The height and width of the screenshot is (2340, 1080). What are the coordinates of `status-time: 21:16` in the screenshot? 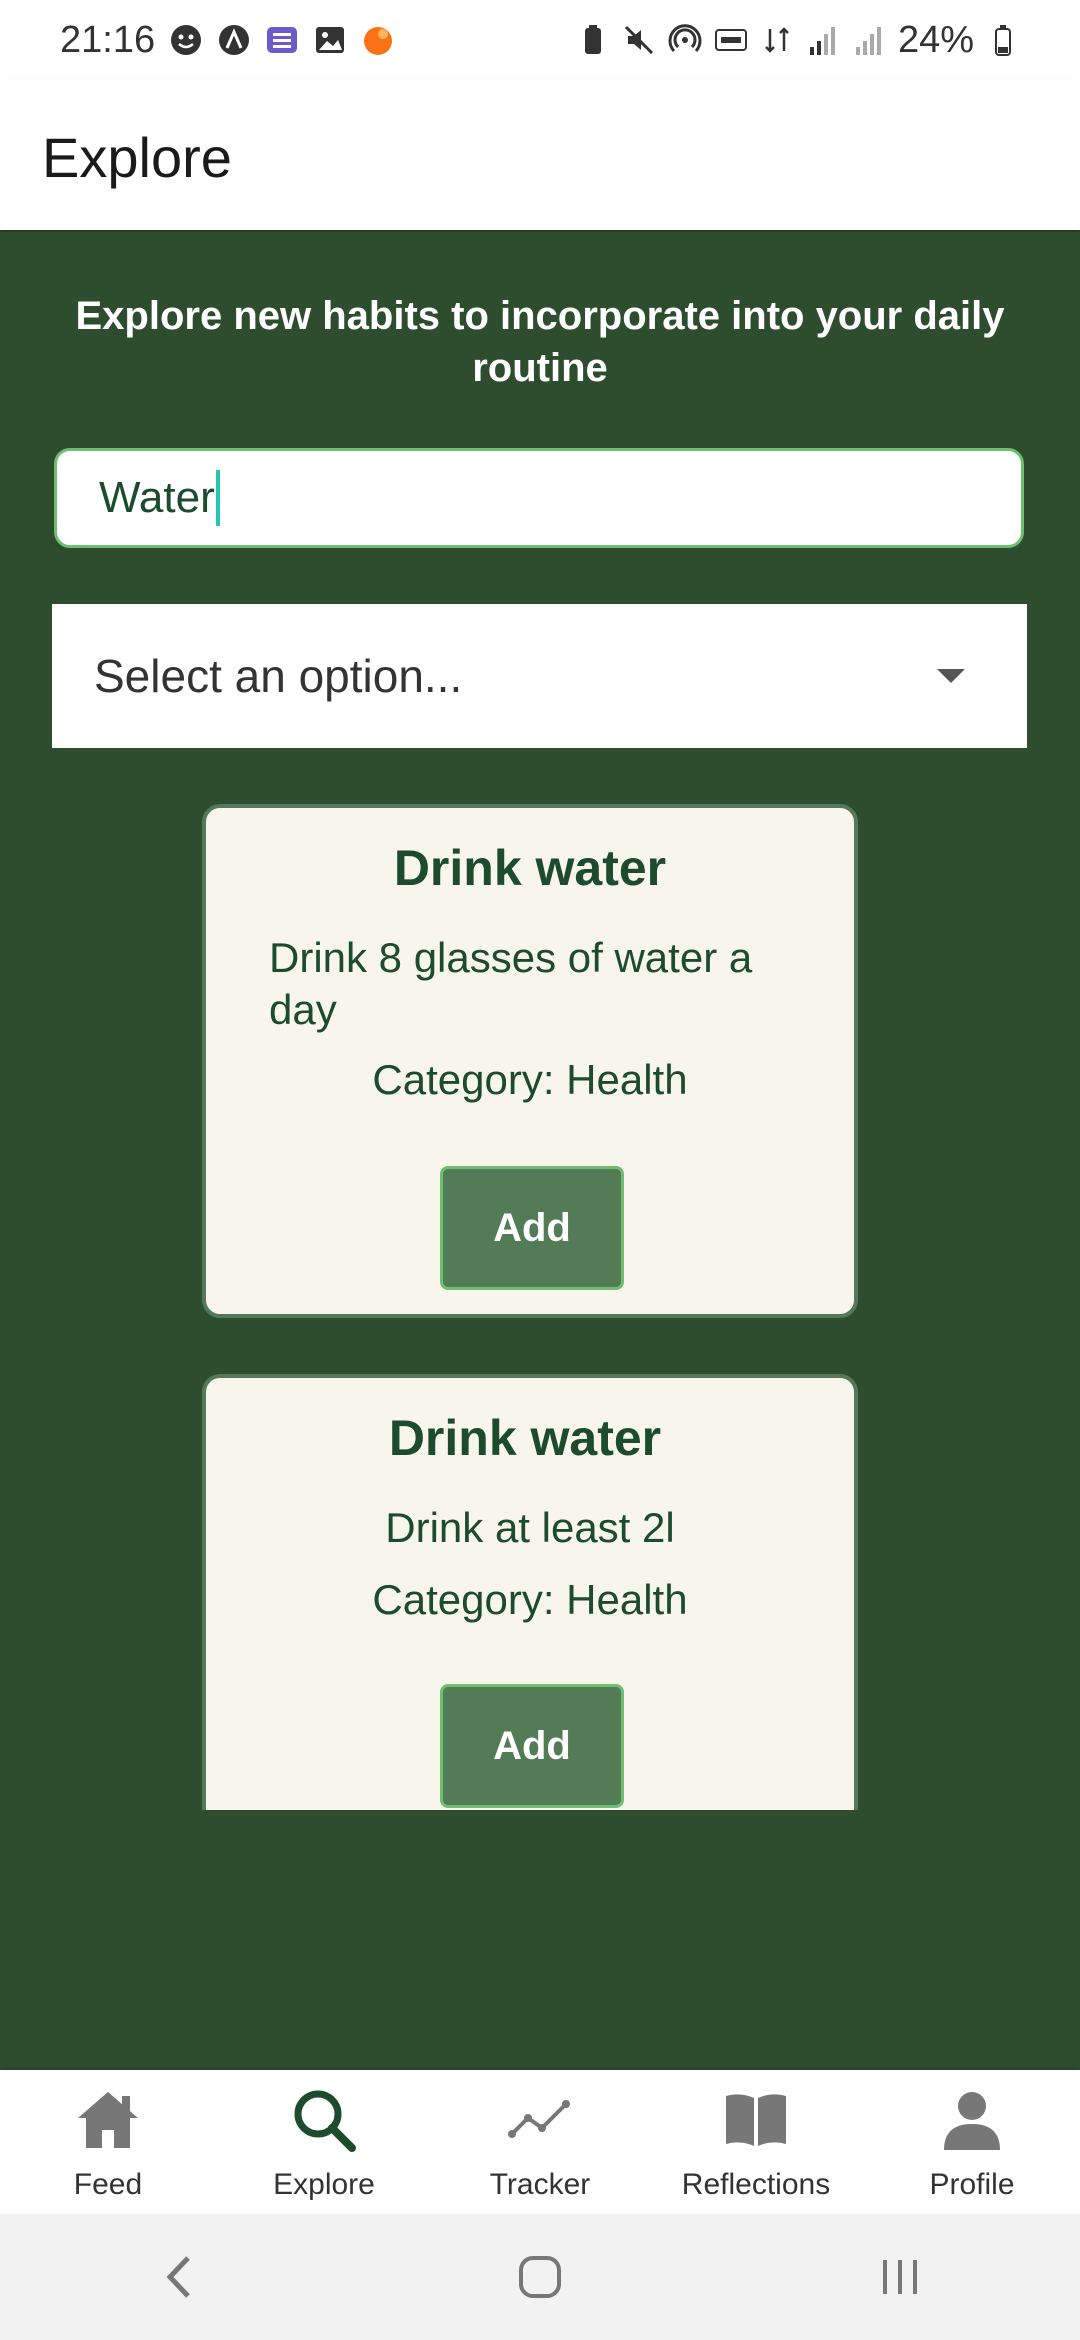 It's located at (108, 39).